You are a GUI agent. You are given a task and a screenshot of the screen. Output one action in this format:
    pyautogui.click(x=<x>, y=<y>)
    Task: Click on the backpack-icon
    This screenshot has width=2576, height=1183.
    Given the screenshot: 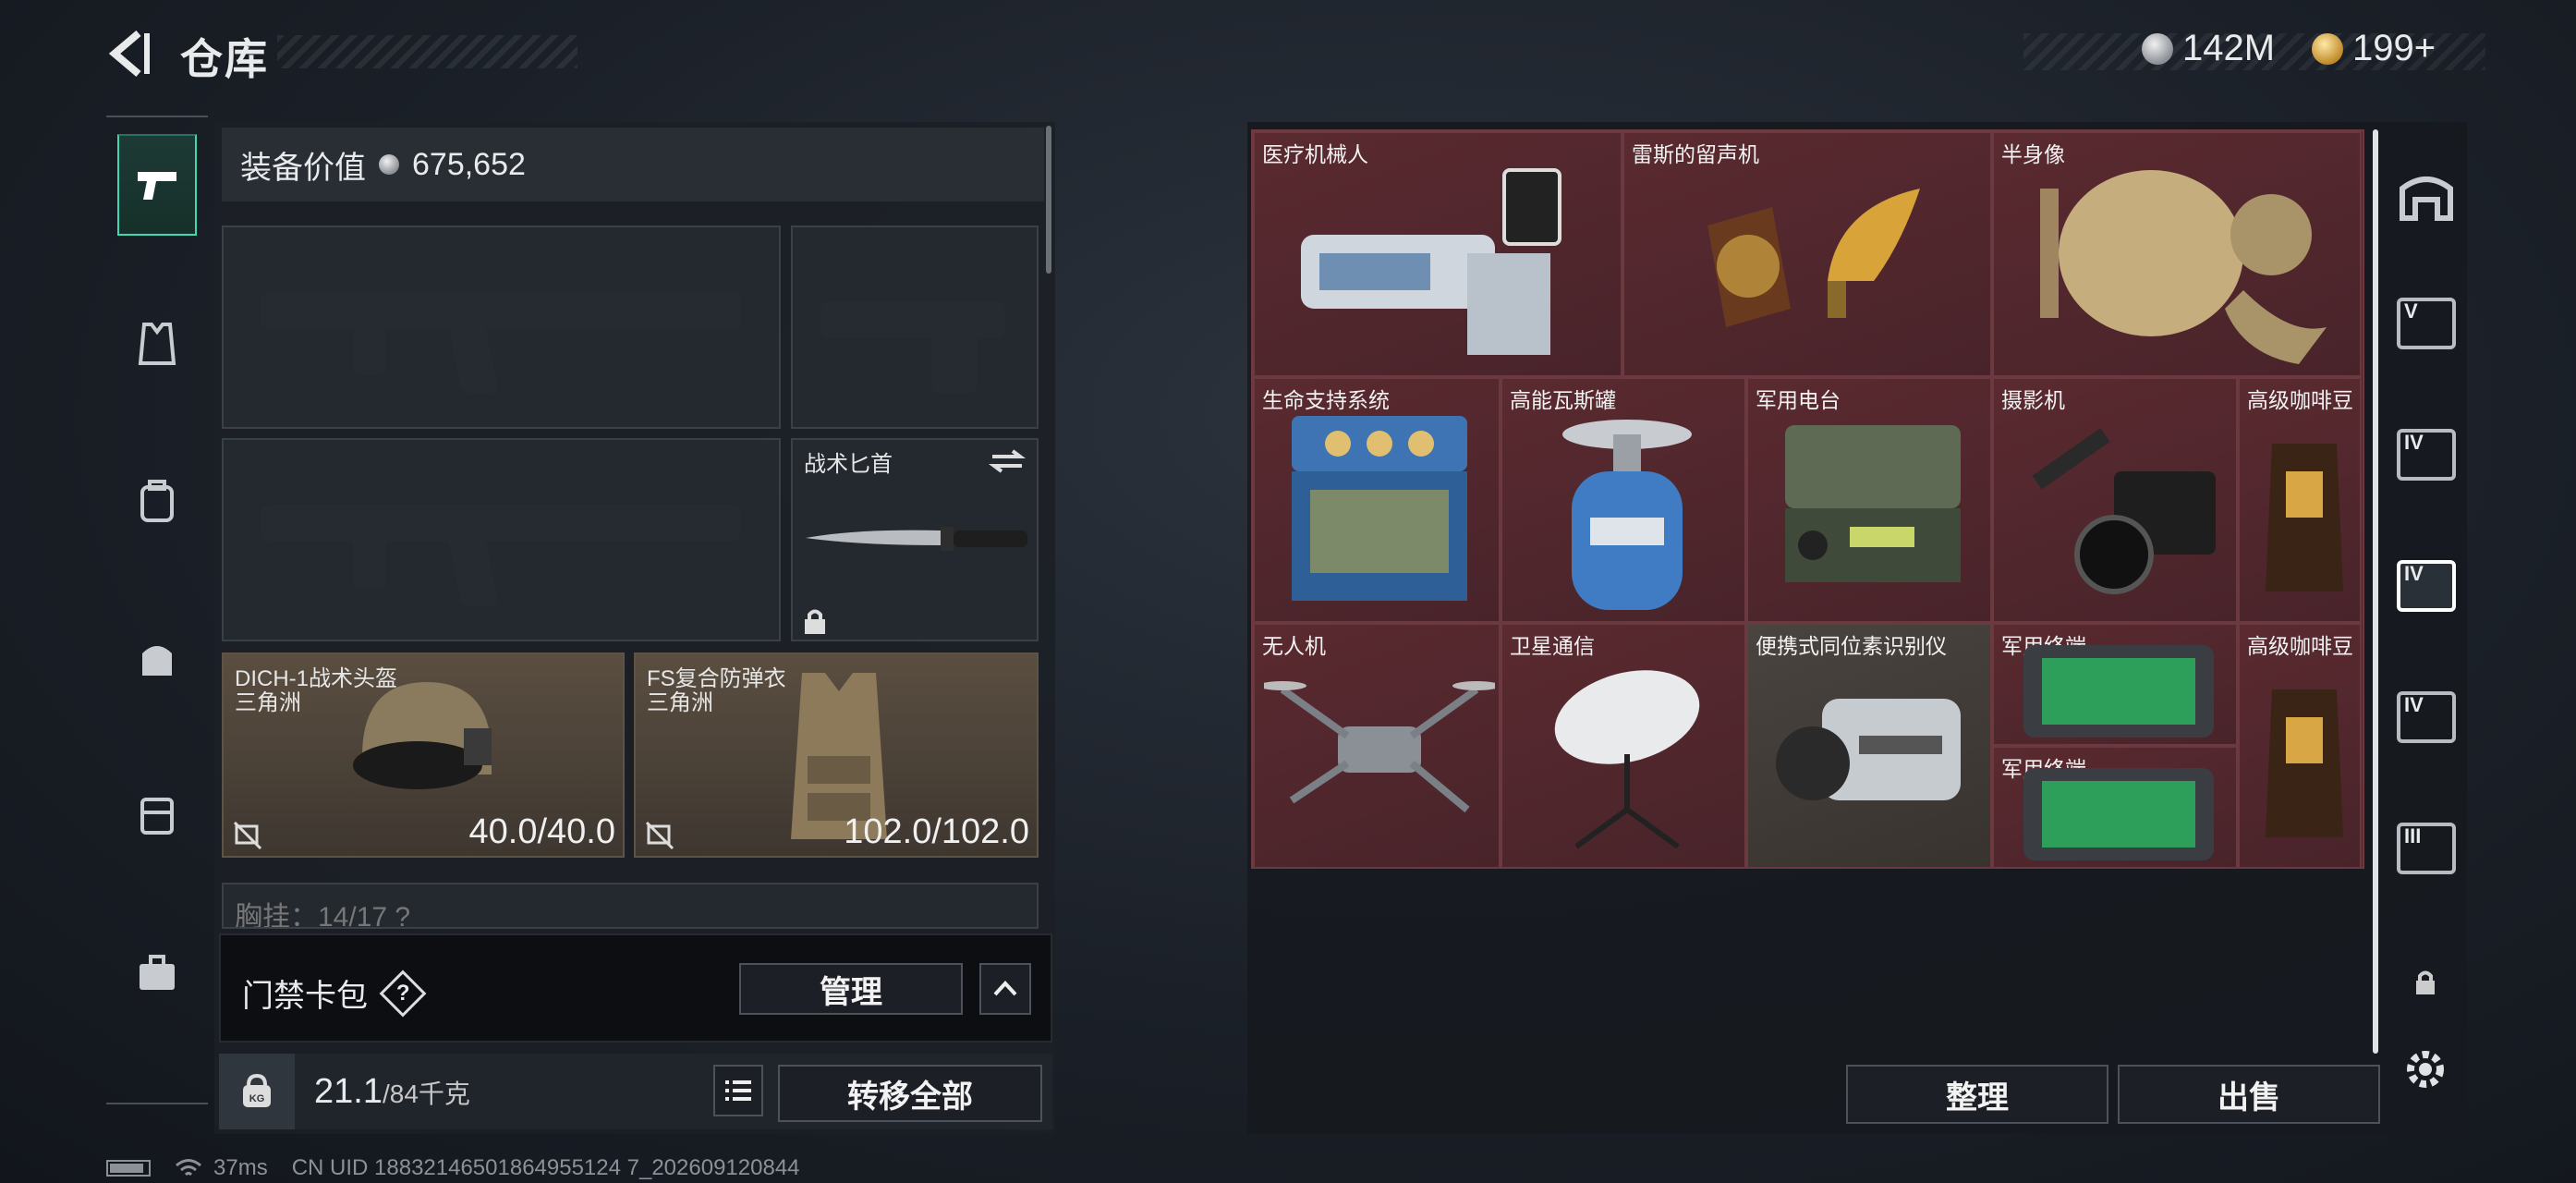 What is the action you would take?
    pyautogui.click(x=157, y=501)
    